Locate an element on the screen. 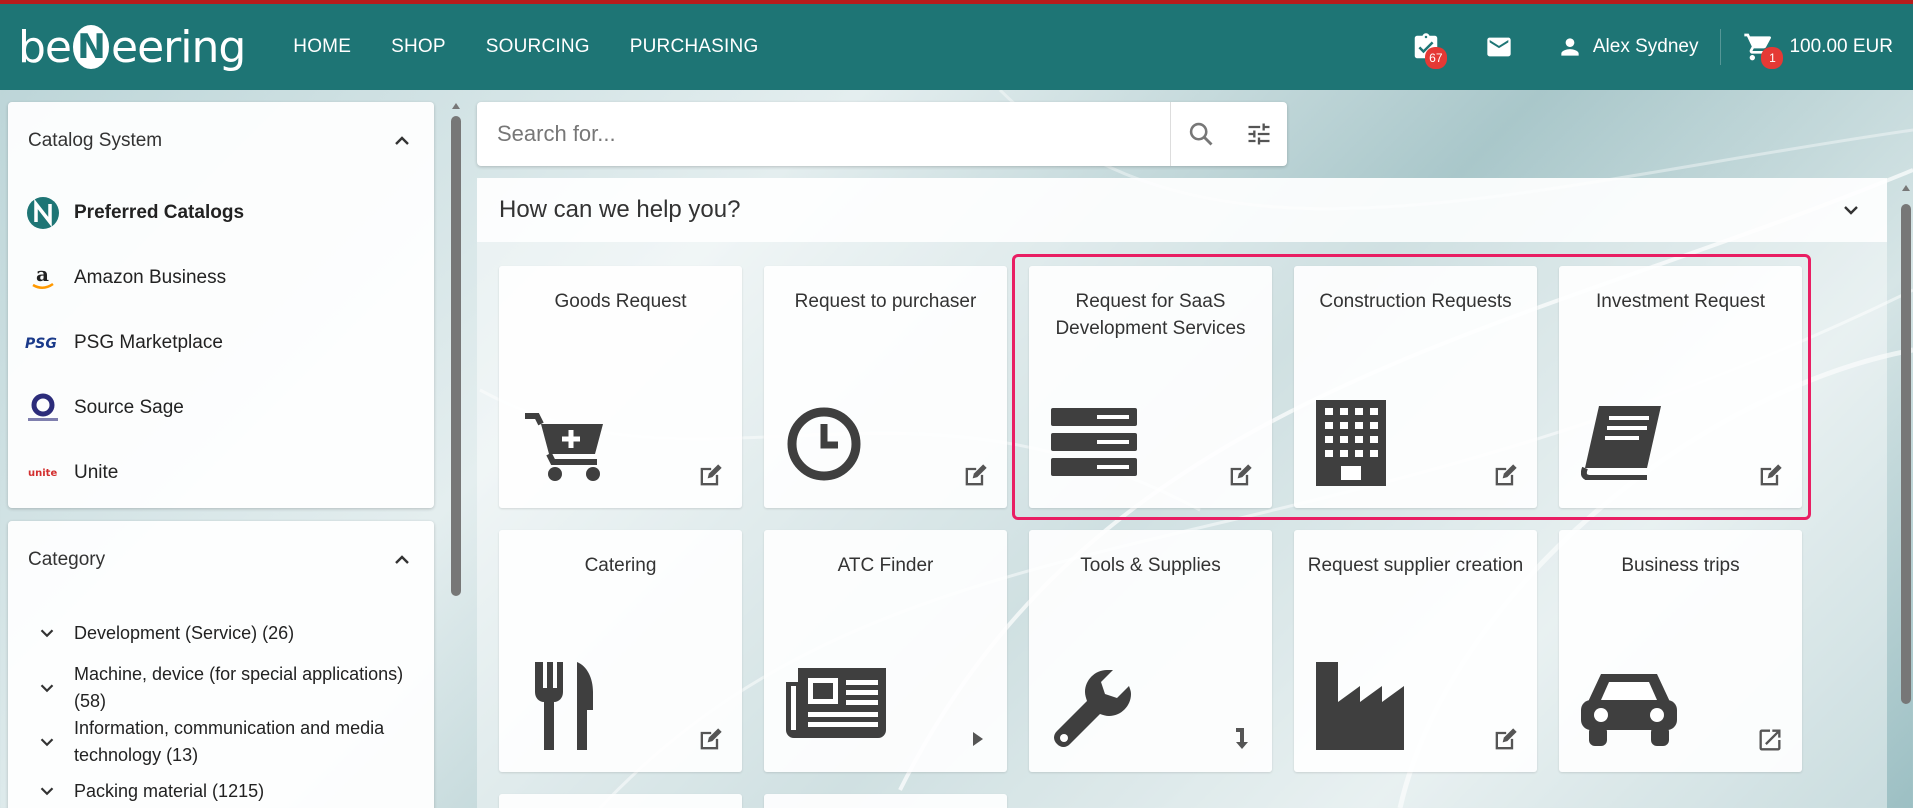 The width and height of the screenshot is (1913, 808). tile-request-supplier-creation: Request supplier creation is located at coordinates (1415, 651).